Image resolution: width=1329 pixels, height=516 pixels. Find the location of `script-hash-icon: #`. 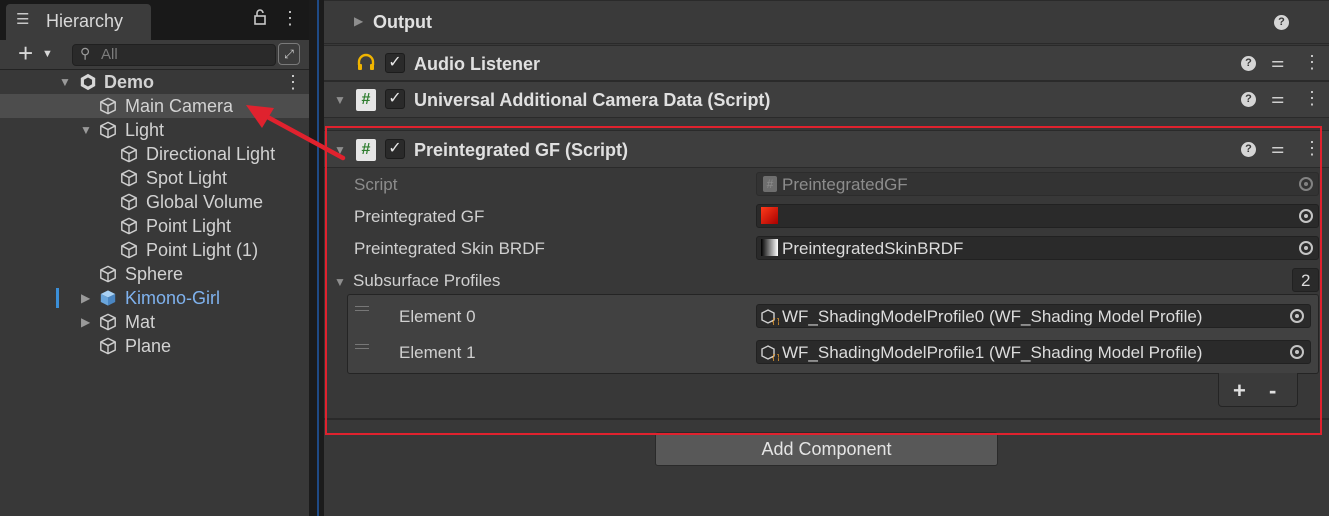

script-hash-icon: # is located at coordinates (366, 100).